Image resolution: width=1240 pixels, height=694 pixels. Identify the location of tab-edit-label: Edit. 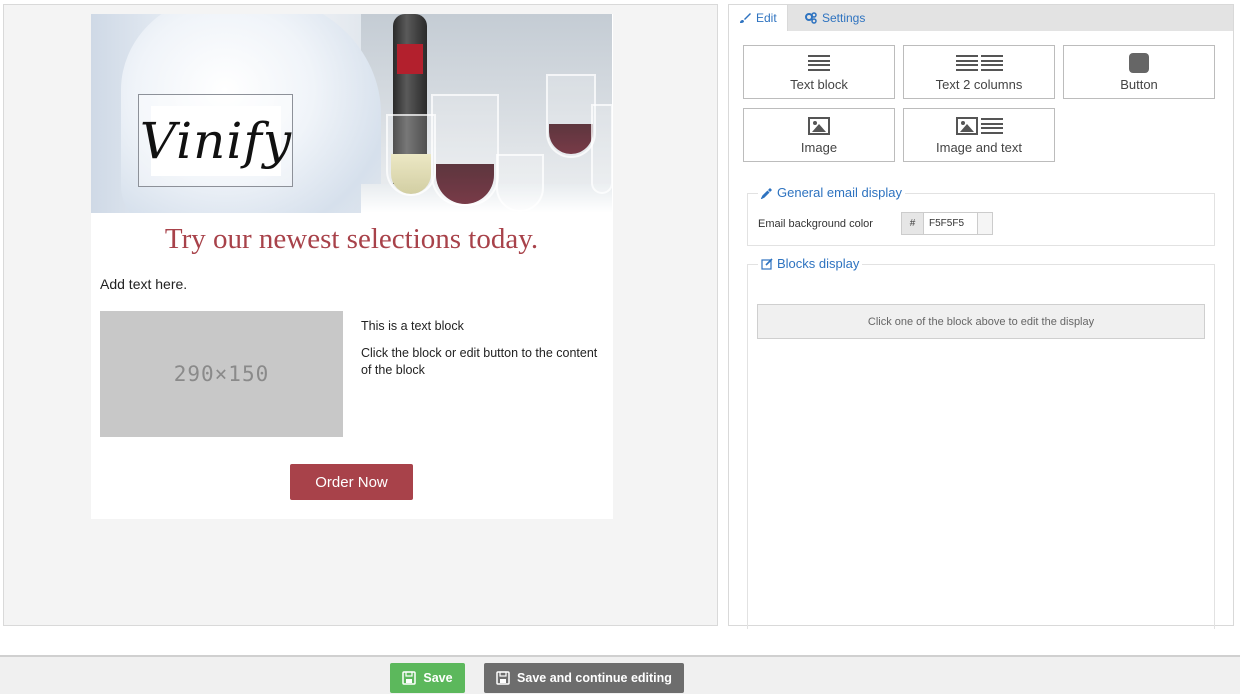
(766, 18).